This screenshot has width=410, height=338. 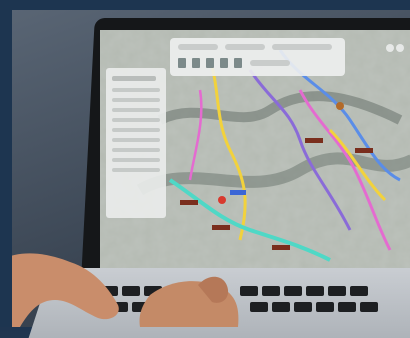 I want to click on panel-rows, so click(x=136, y=130).